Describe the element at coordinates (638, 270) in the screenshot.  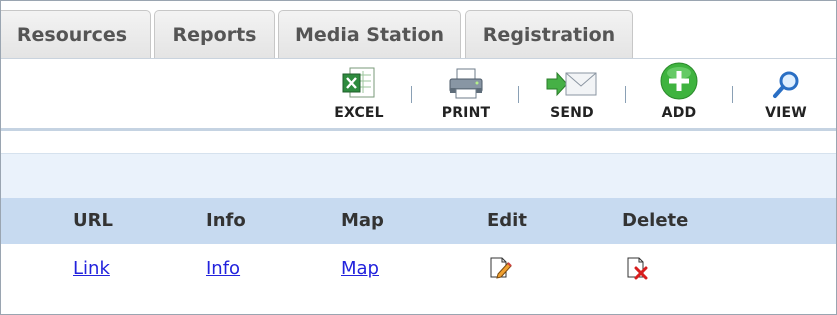
I see `delete-icon` at that location.